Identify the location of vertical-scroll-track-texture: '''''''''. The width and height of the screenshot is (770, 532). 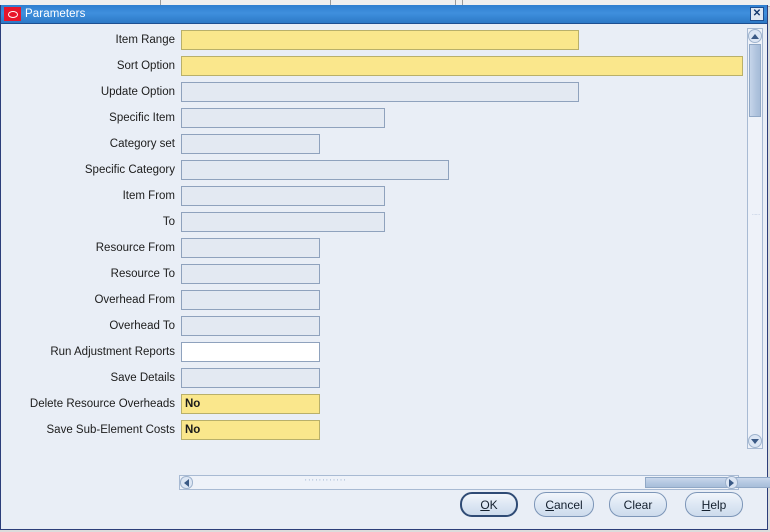
(756, 217).